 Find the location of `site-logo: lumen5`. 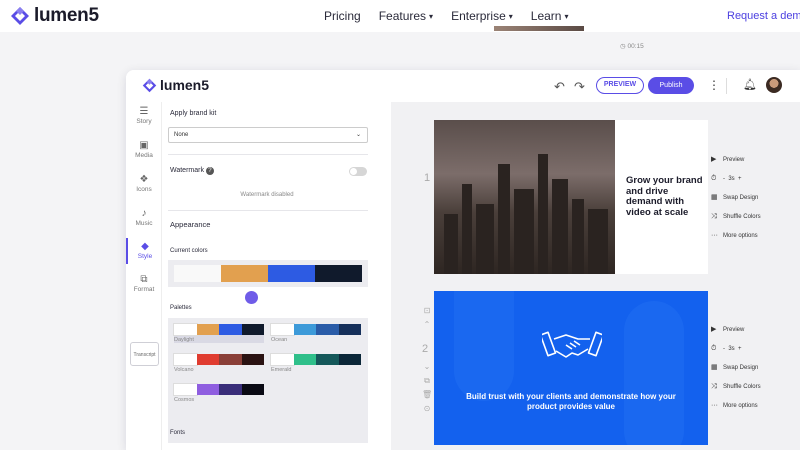

site-logo: lumen5 is located at coordinates (54, 16).